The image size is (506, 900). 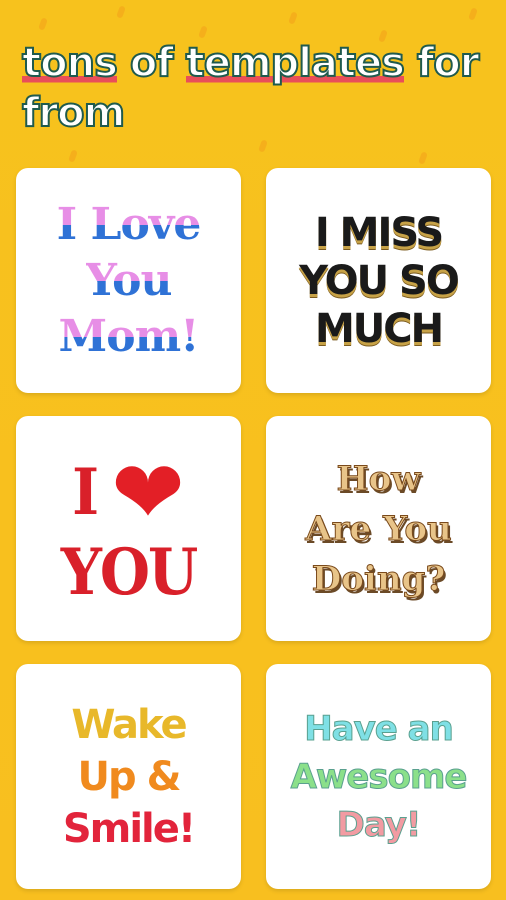 I want to click on headline-line-2: from, so click(x=73, y=113).